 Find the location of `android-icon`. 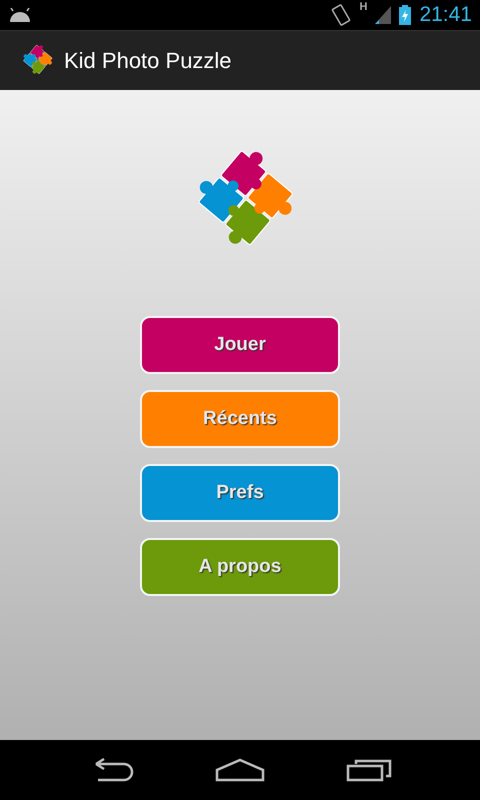

android-icon is located at coordinates (20, 15).